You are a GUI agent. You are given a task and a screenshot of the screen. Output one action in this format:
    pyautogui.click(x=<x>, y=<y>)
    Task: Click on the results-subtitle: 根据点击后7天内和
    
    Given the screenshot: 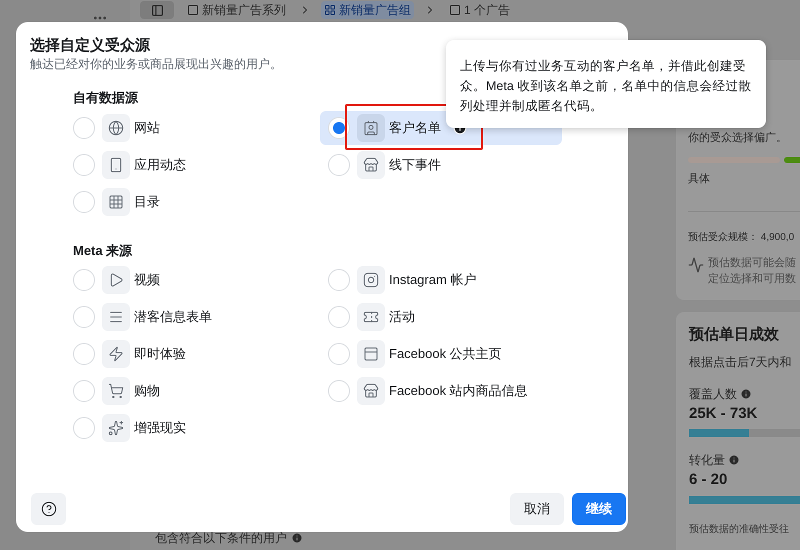 What is the action you would take?
    pyautogui.click(x=741, y=362)
    